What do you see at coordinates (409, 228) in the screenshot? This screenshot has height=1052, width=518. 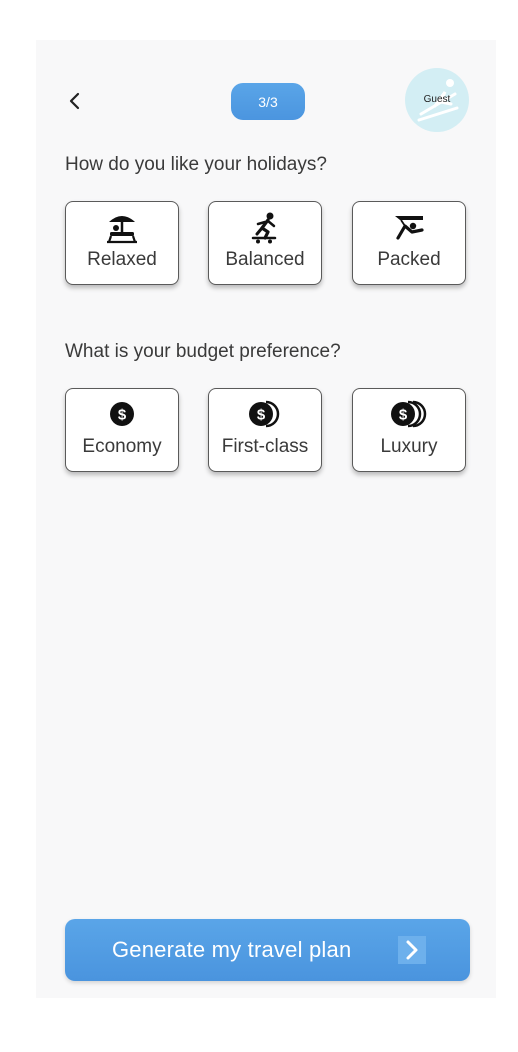 I see `hang-glider-icon` at bounding box center [409, 228].